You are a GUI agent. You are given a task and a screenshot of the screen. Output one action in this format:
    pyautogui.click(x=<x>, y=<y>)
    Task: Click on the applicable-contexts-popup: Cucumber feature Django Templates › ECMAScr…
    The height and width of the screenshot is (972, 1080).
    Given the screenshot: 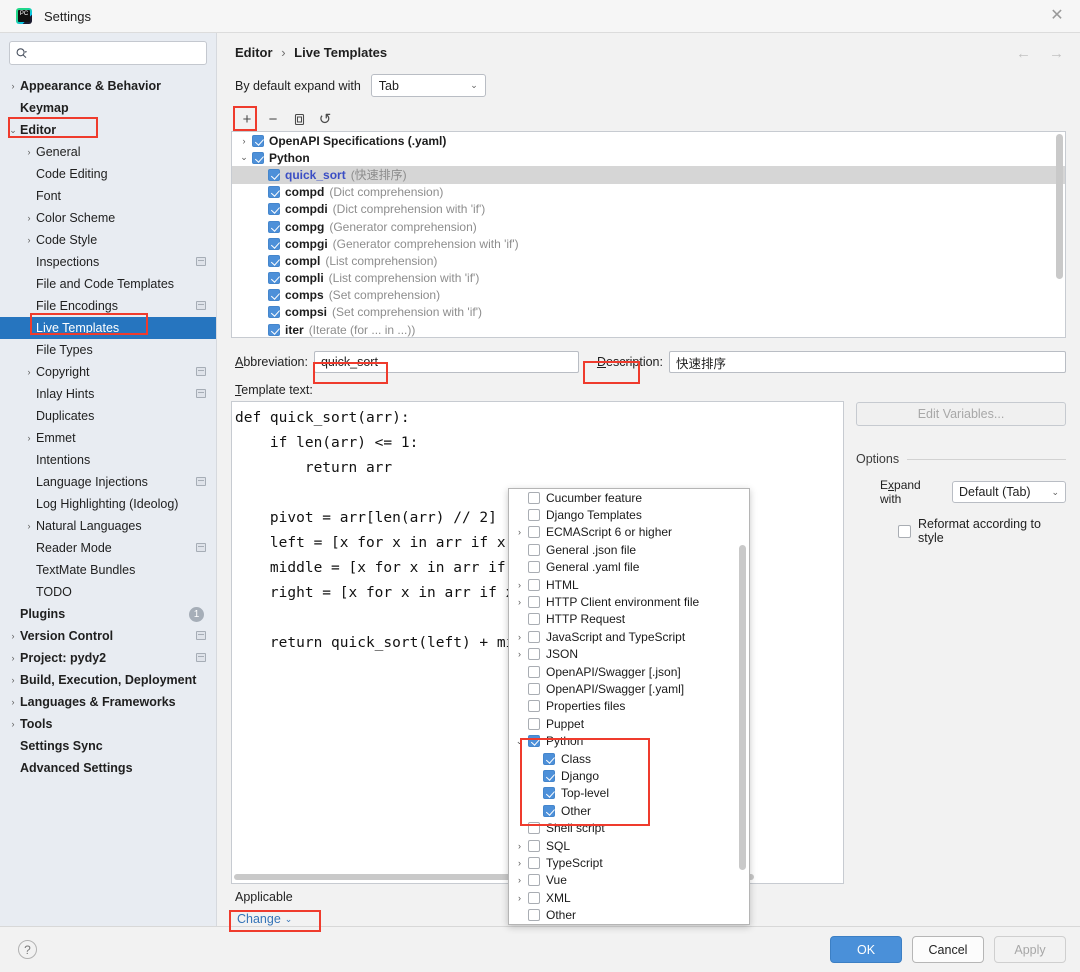 What is the action you would take?
    pyautogui.click(x=629, y=706)
    